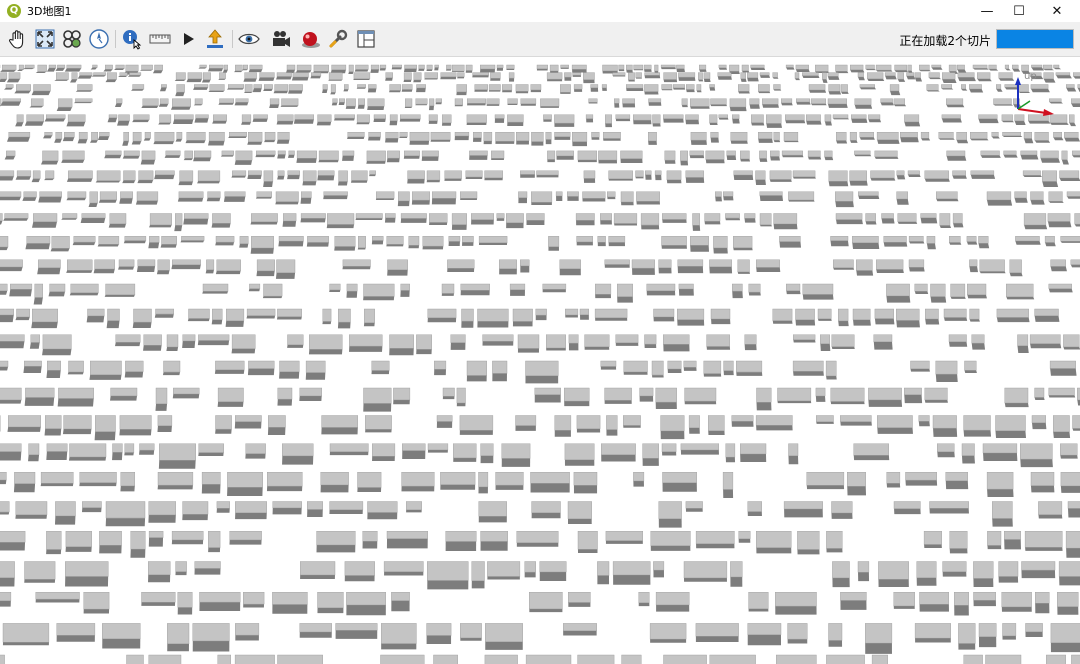 The width and height of the screenshot is (1080, 664). I want to click on layout-button, so click(366, 39).